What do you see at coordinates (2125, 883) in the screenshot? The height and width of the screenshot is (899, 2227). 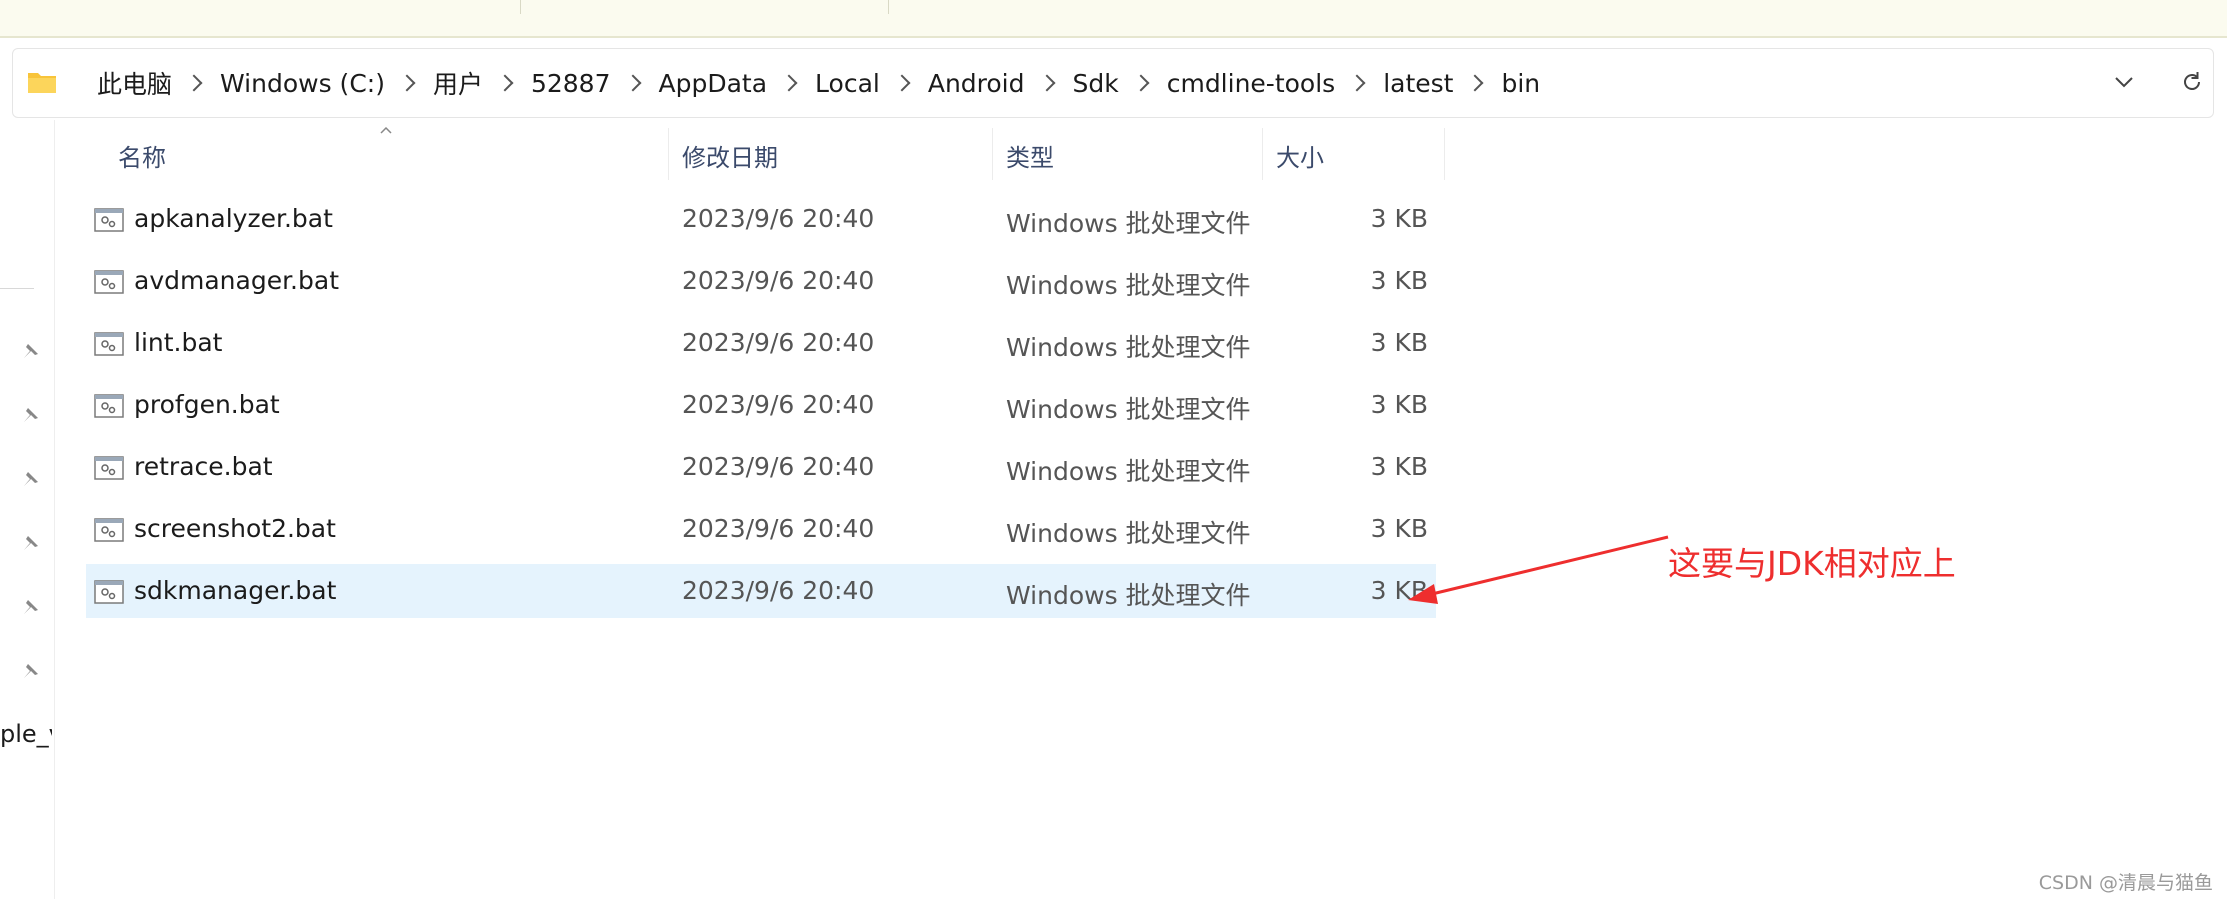 I see `watermark: CSDN @清晨与猫鱼` at bounding box center [2125, 883].